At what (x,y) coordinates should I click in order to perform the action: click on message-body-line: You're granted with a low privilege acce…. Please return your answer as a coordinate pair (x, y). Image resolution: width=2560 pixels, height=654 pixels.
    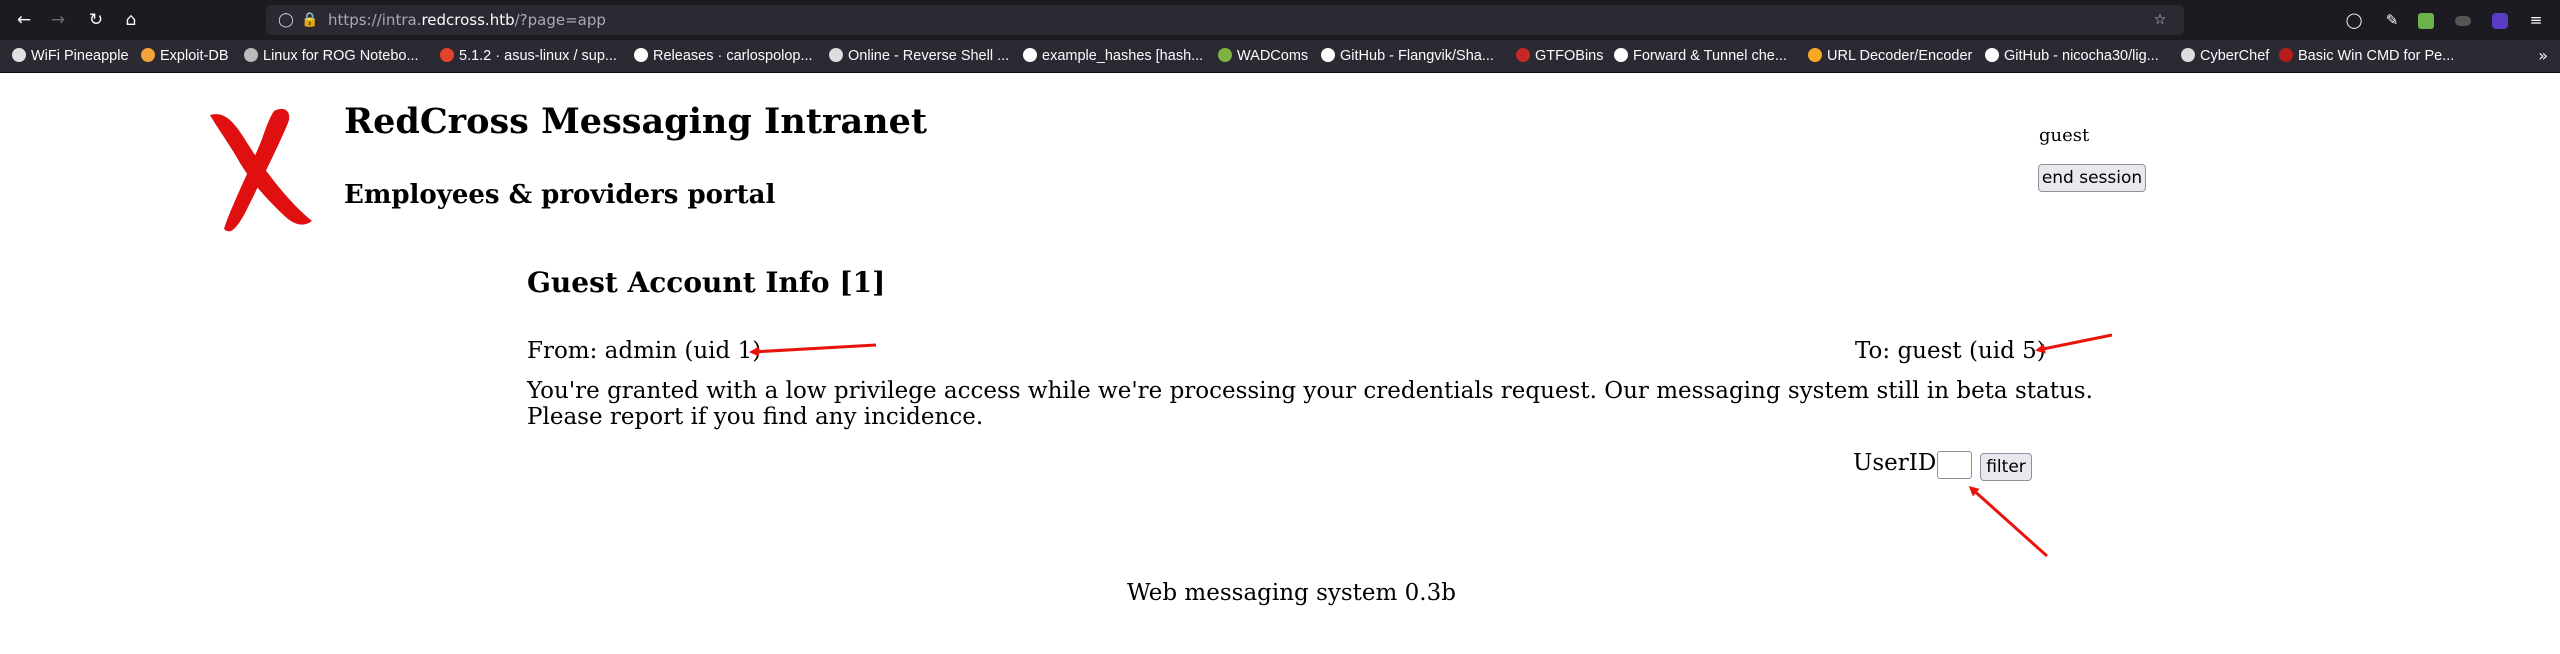
    Looking at the image, I should click on (1310, 391).